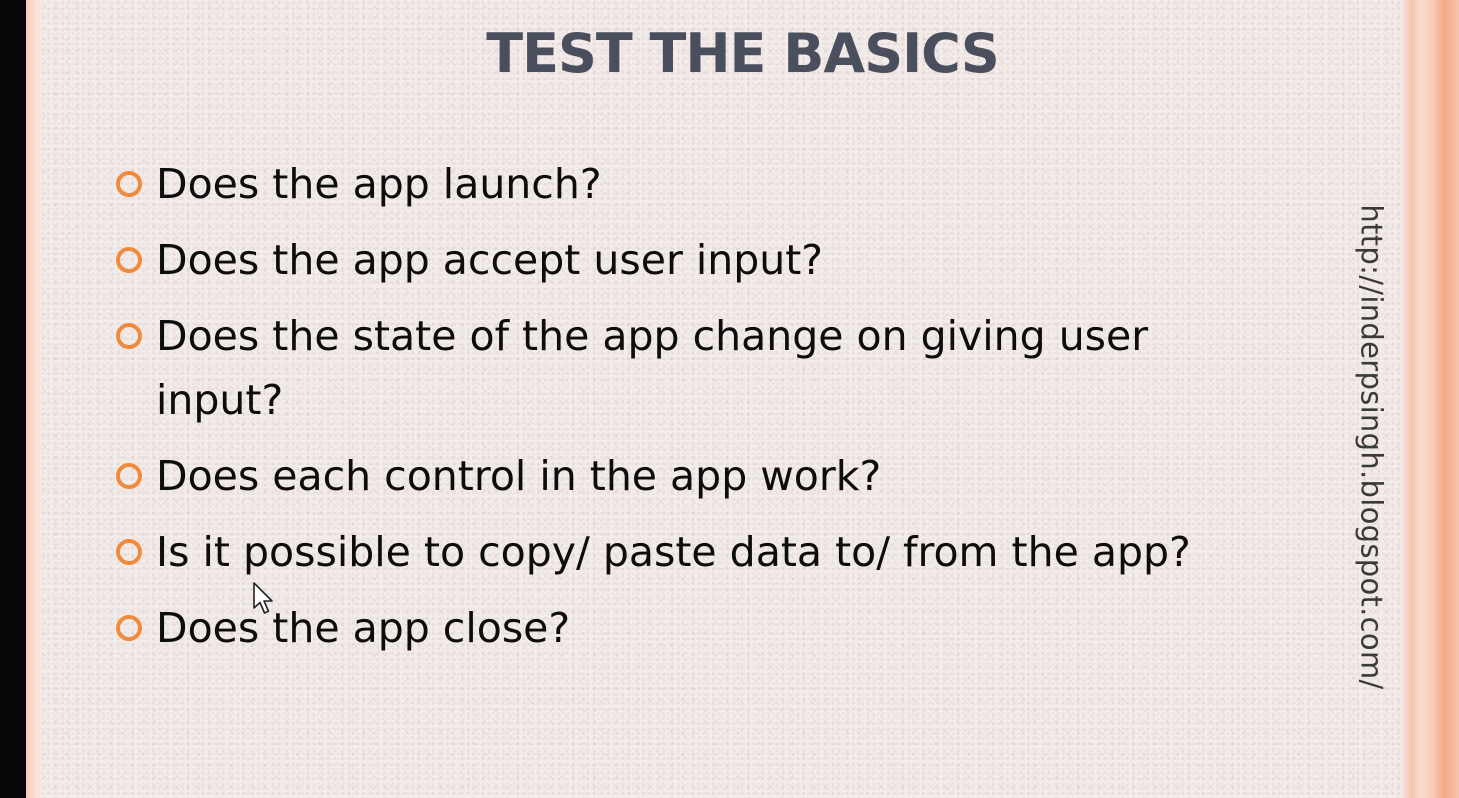 This screenshot has width=1459, height=798. I want to click on slide-title: TEST THE BASICS, so click(742, 53).